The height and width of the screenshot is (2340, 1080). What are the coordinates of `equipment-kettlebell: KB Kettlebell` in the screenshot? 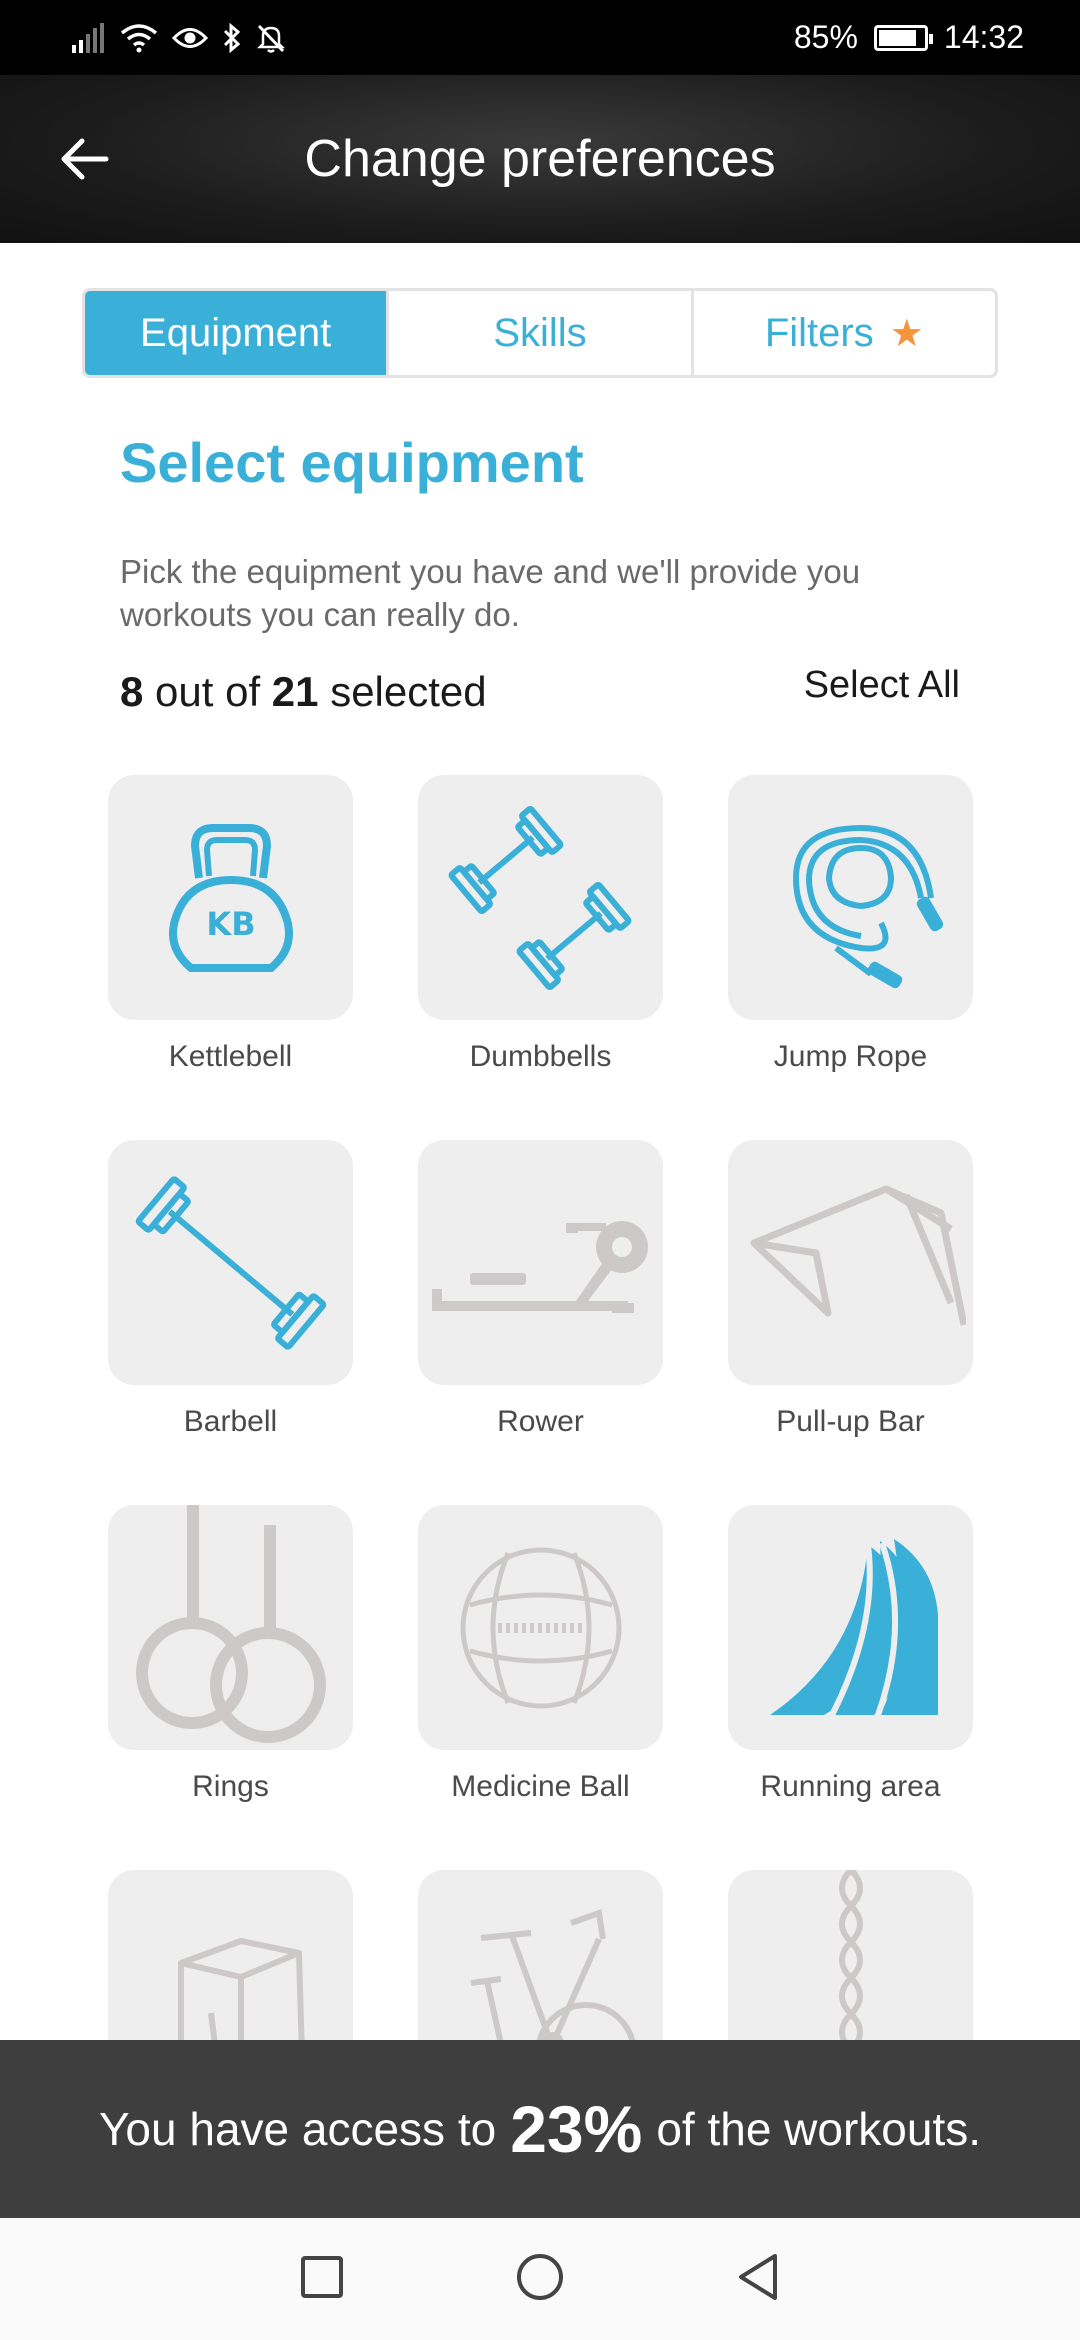 It's located at (230, 924).